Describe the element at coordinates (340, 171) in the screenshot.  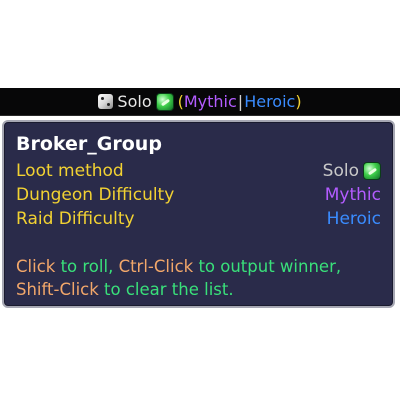
I see `loot-method-value-text: Solo` at that location.